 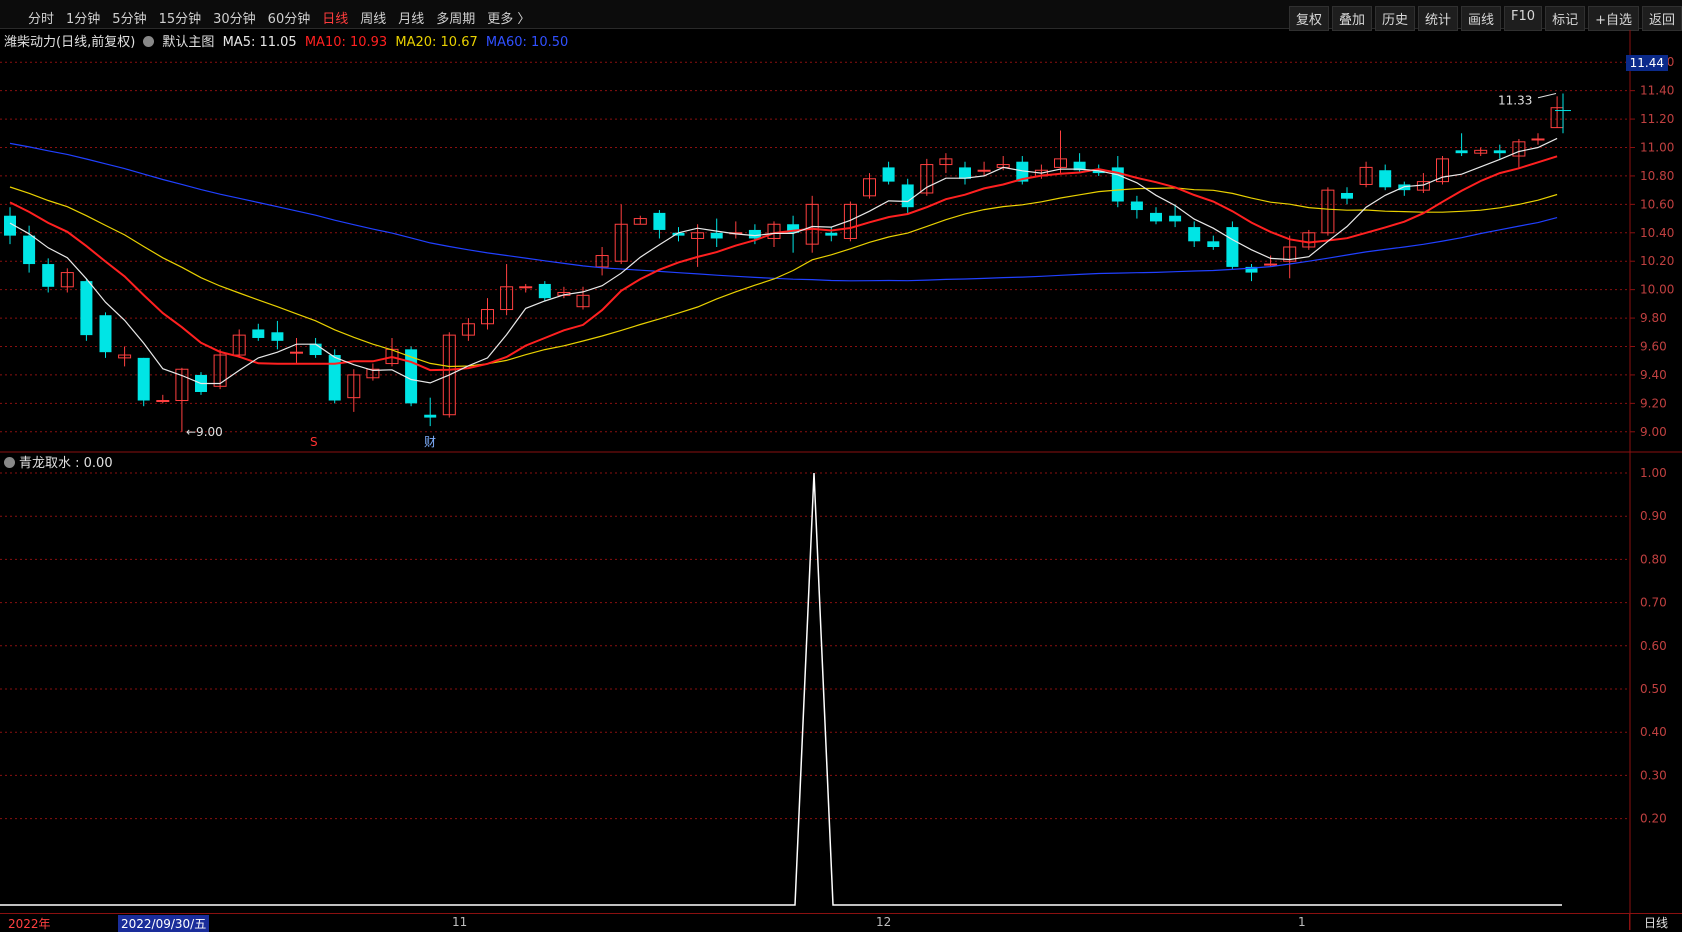 What do you see at coordinates (1653, 403) in the screenshot?
I see `price-axis-label: 9.20` at bounding box center [1653, 403].